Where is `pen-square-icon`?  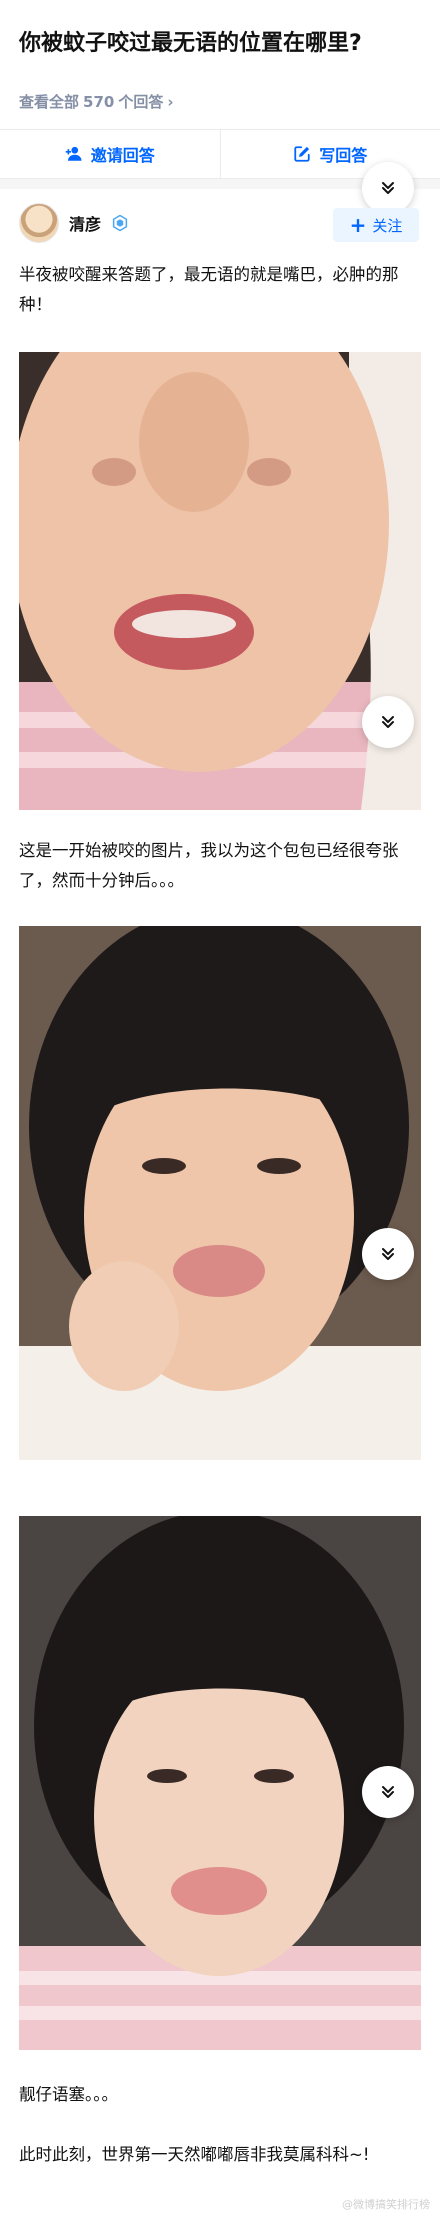 pen-square-icon is located at coordinates (302, 154).